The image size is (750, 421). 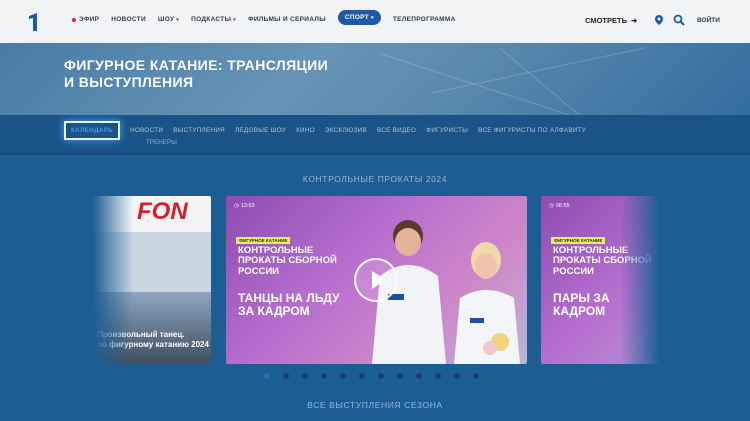 I want to click on tab-ice-shows: ЛЕДОВЫЕ ШОУ, so click(x=260, y=130).